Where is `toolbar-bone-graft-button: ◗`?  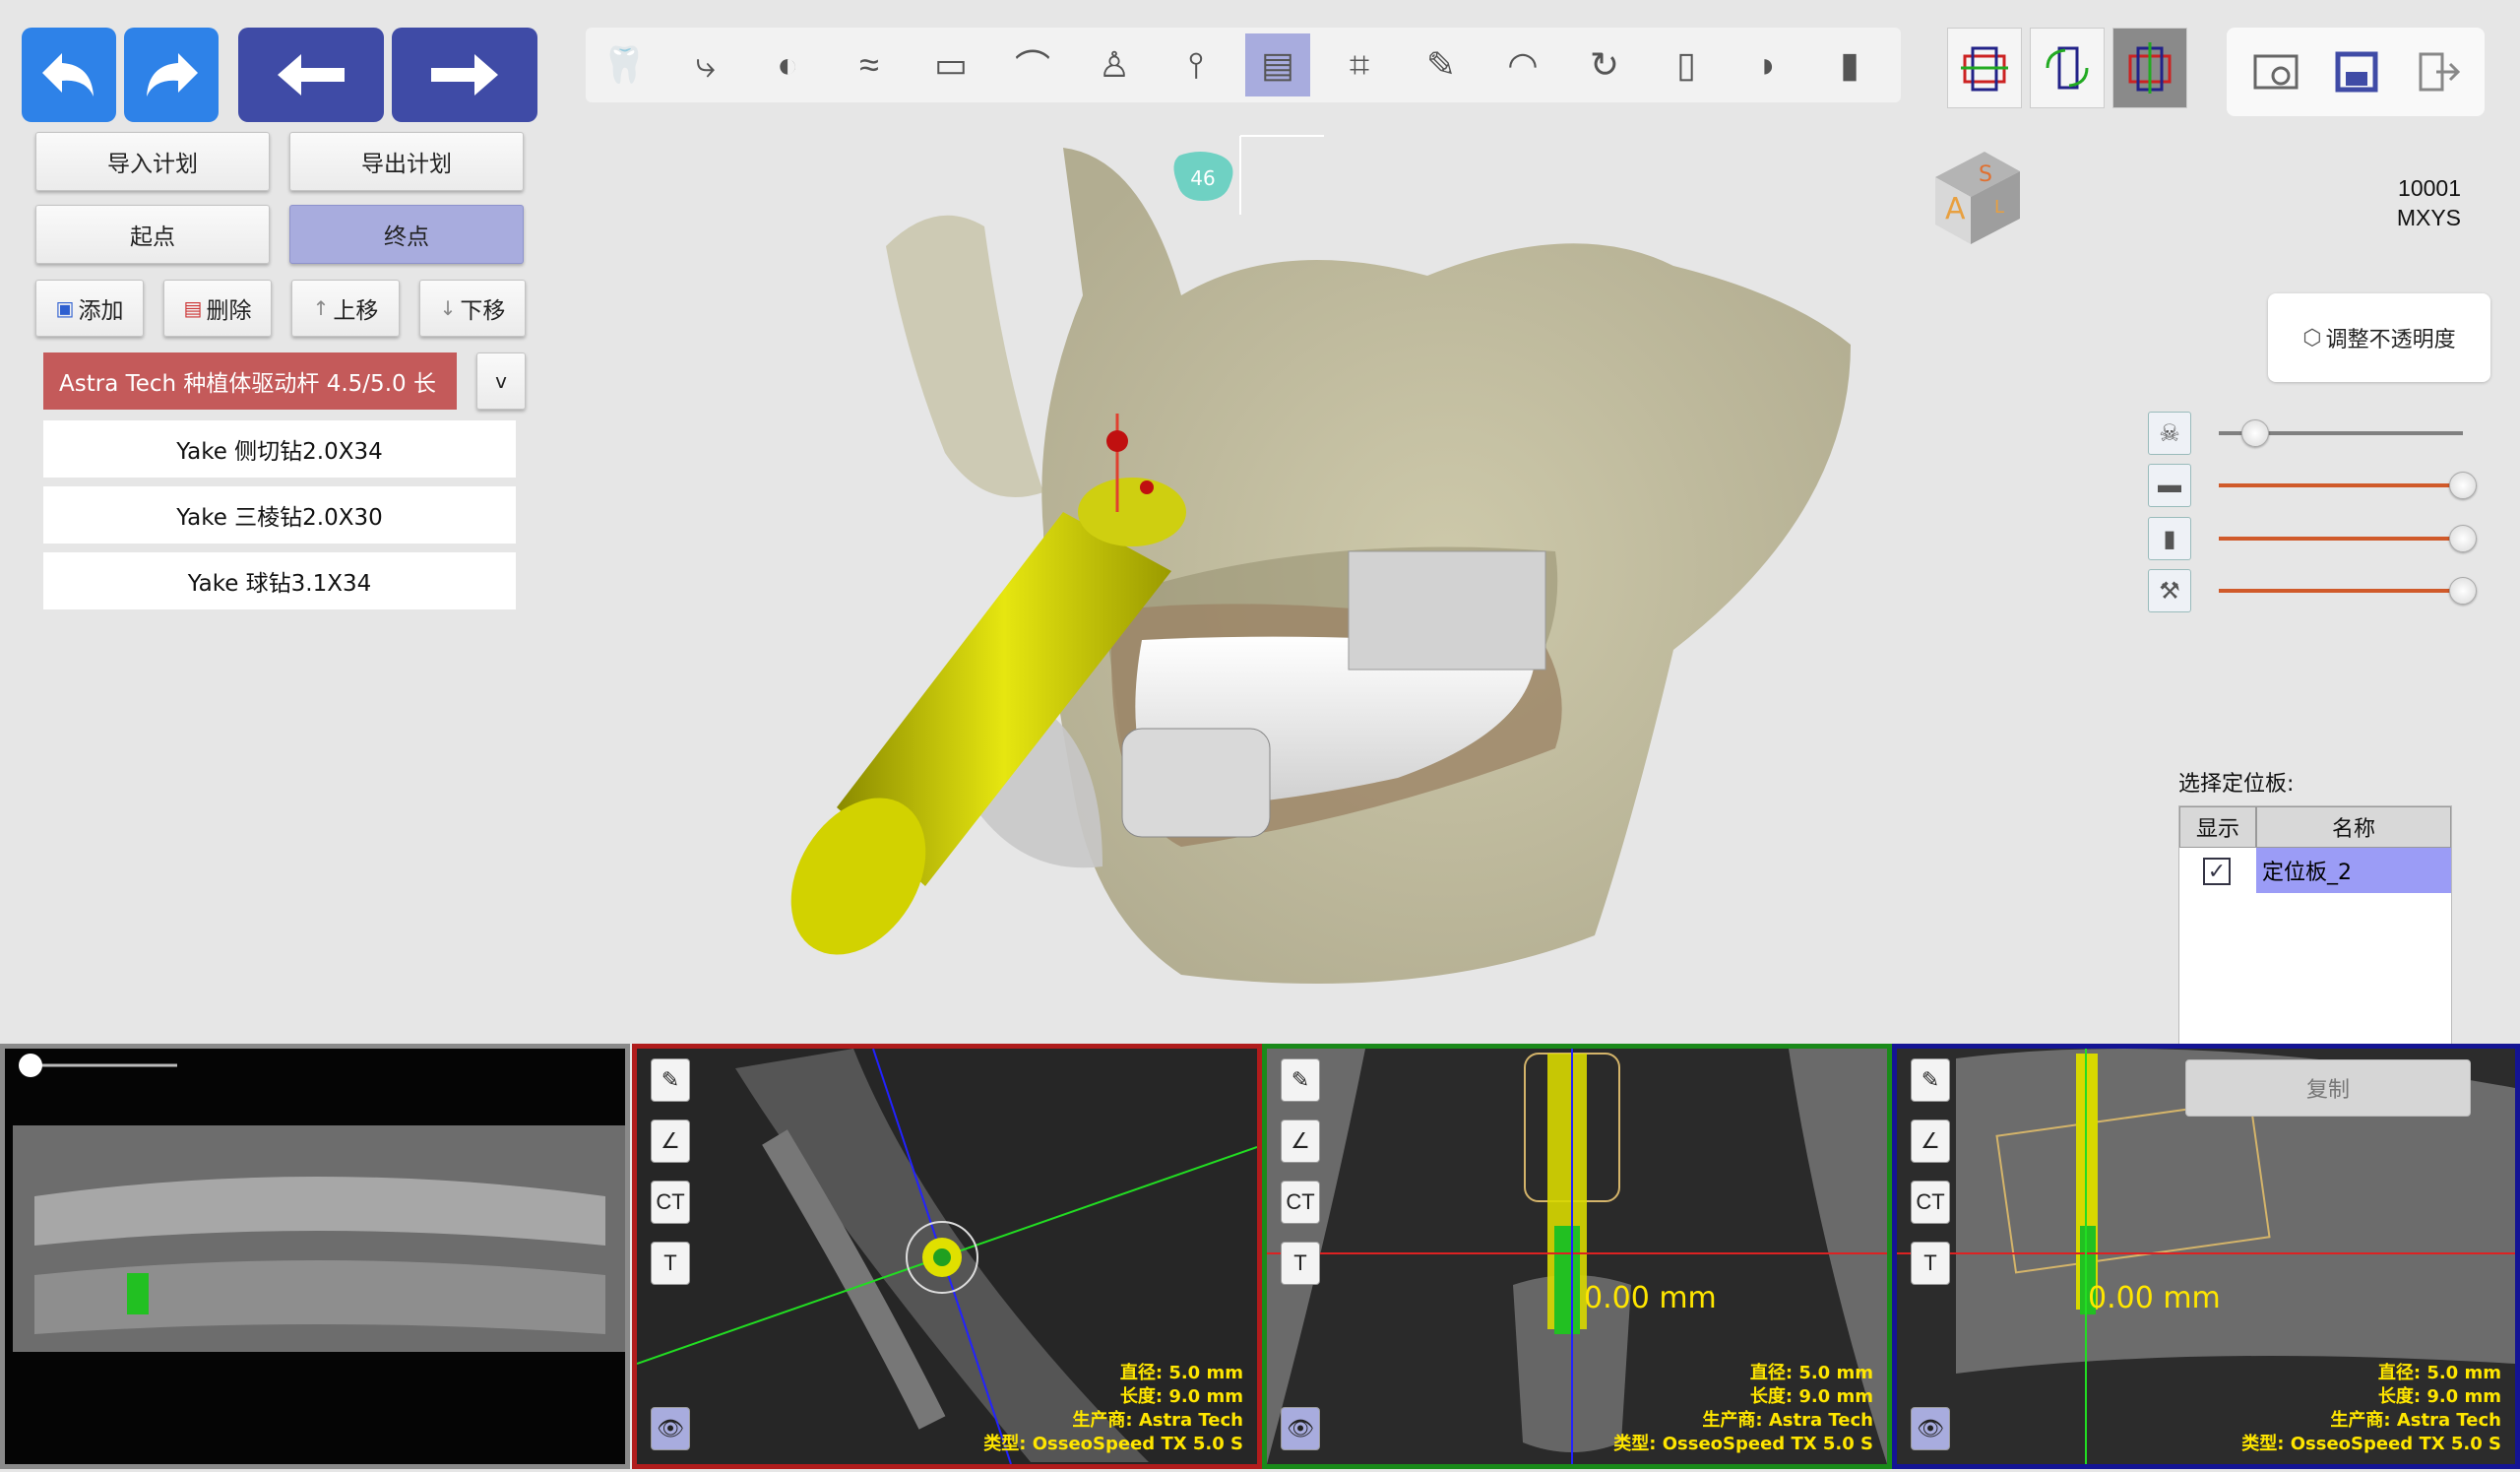 toolbar-bone-graft-button: ◗ is located at coordinates (1767, 64).